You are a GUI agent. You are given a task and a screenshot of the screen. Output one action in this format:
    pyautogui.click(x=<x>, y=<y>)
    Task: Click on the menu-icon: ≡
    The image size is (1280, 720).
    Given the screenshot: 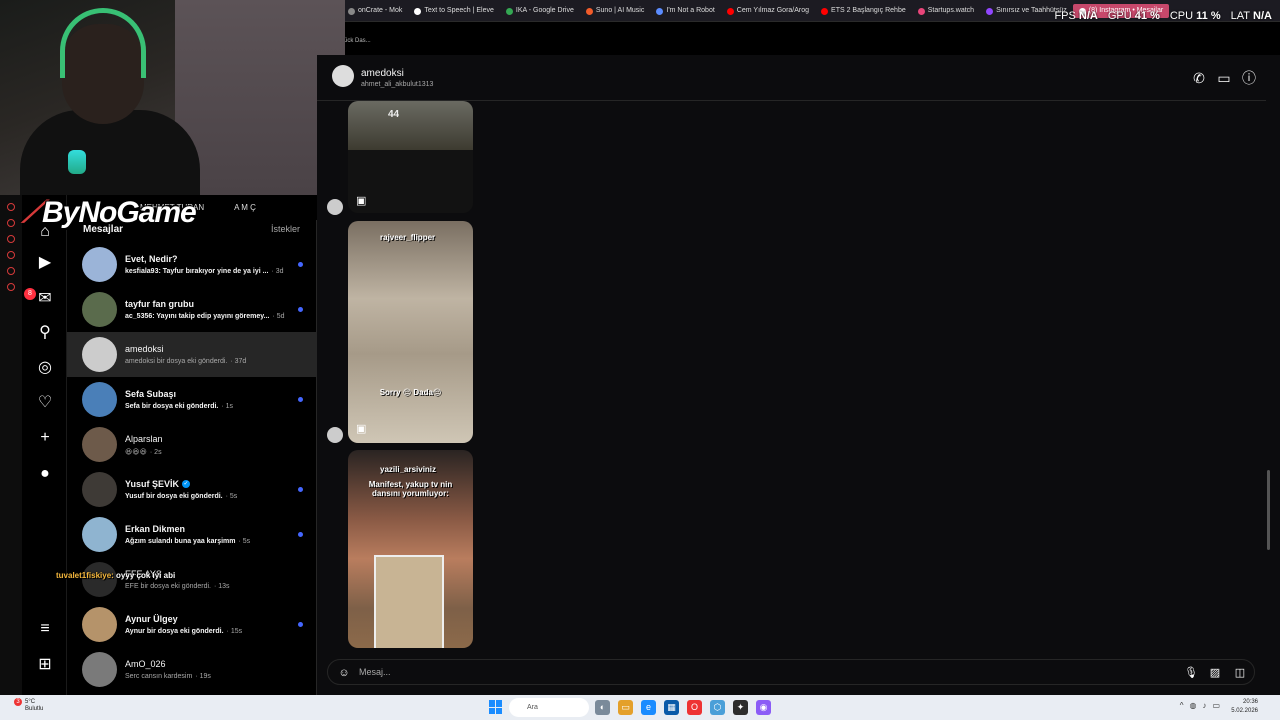 What is the action you would take?
    pyautogui.click(x=45, y=629)
    